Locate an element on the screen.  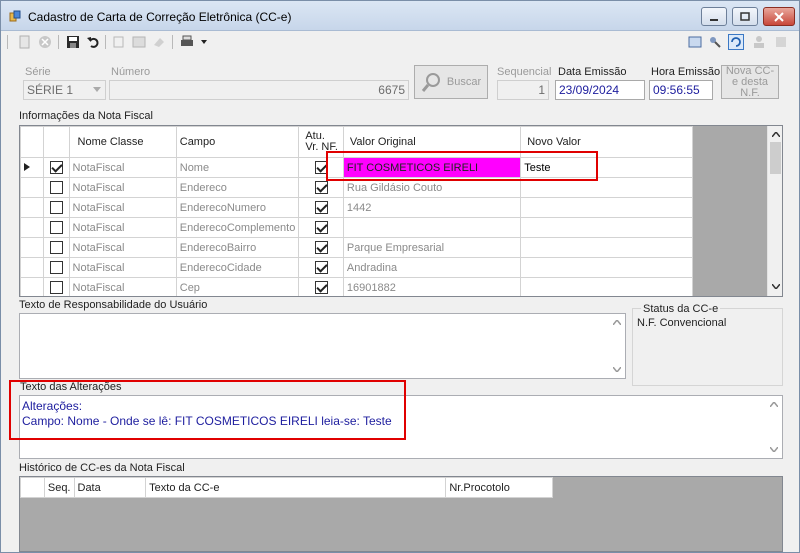
table-row: NotaFiscal EnderecoComplemento is located at coordinates (356, 227).